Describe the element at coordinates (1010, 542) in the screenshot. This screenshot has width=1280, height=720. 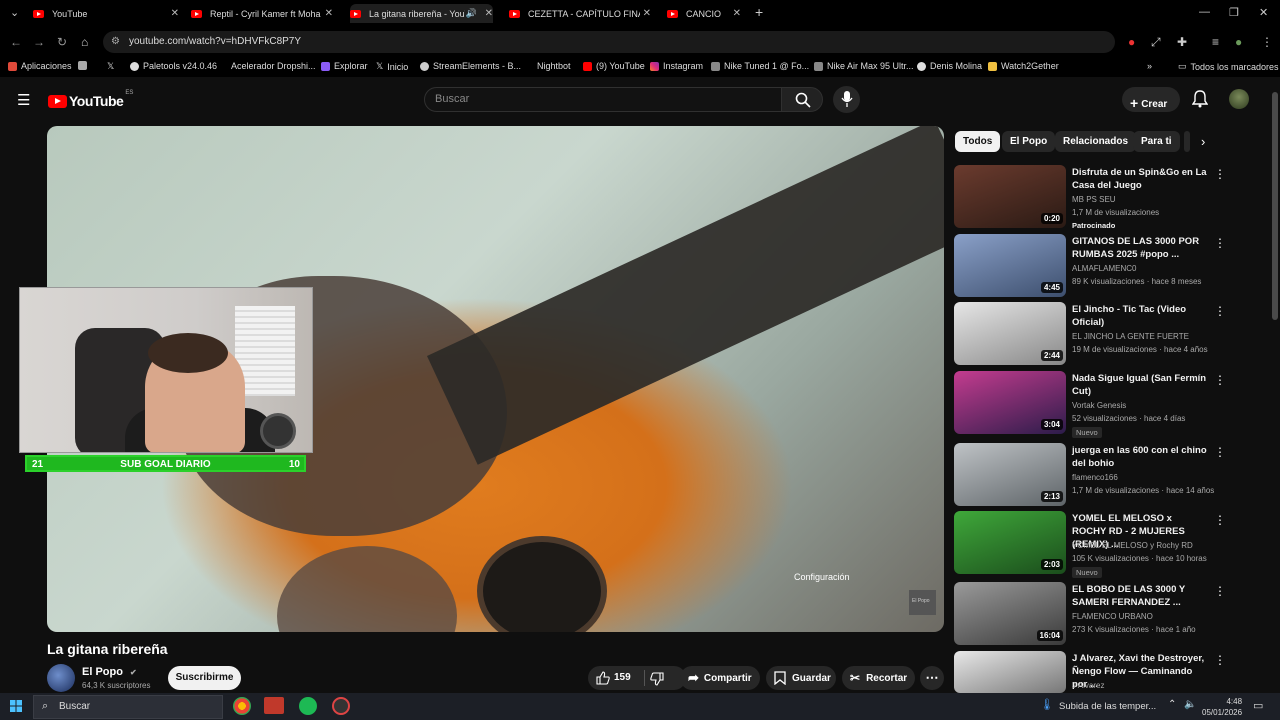
I see `recommendation-thumbnail: 2:03` at that location.